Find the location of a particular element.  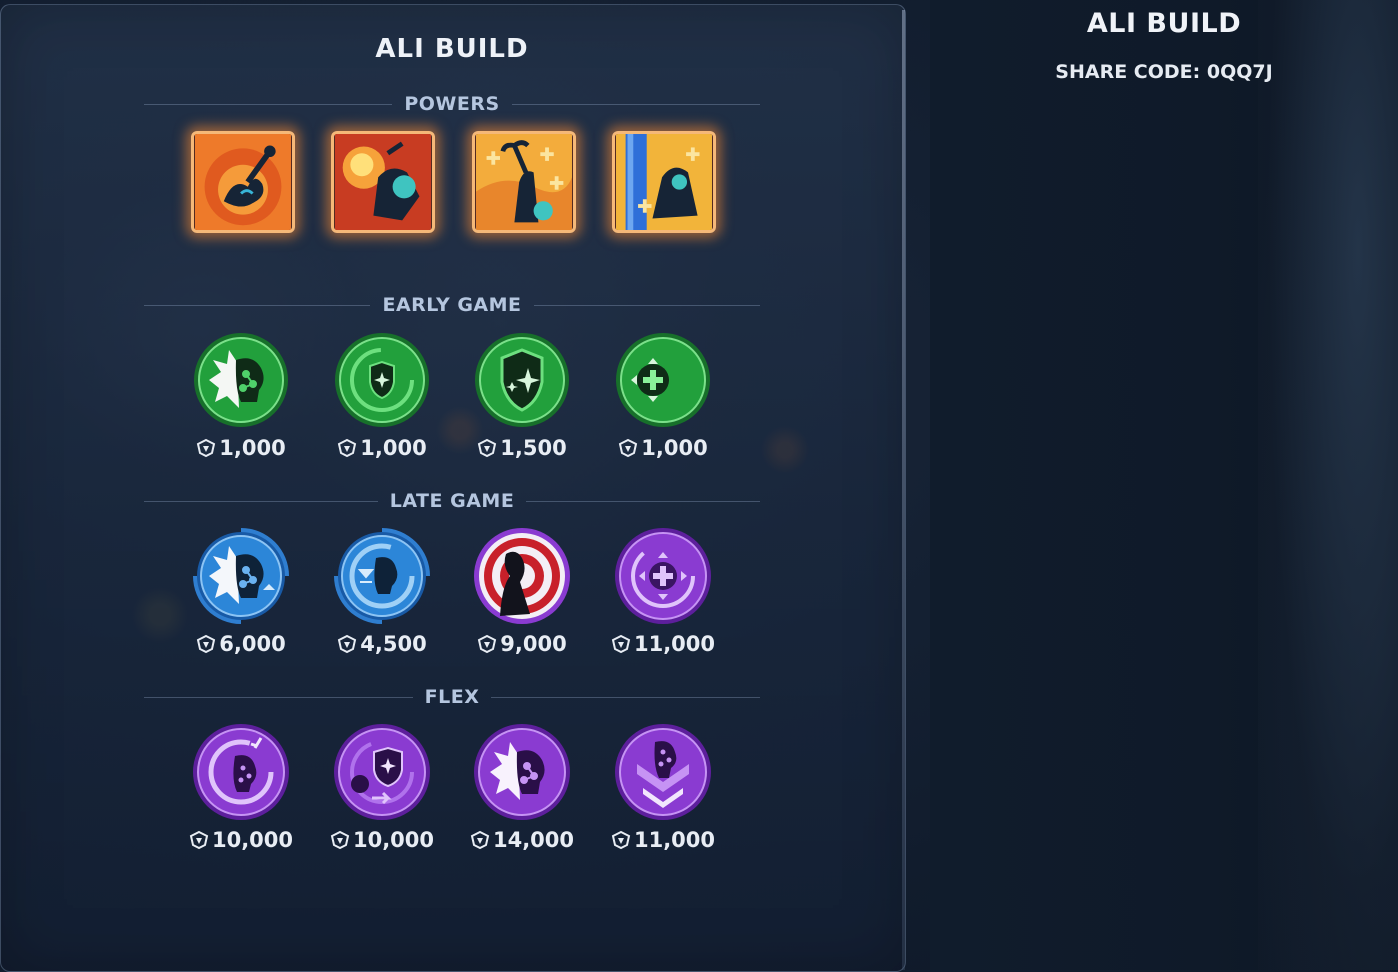

section-late-game: LATE GAME is located at coordinates (452, 501).